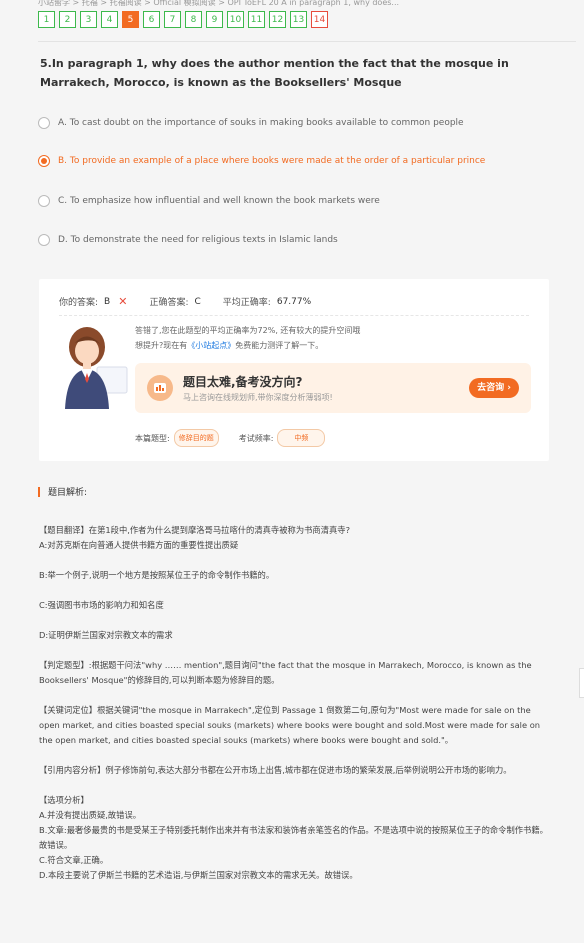  I want to click on tip-line: 想提升?现在有《小站起点》免费能力测评了解一下。, so click(280, 345).